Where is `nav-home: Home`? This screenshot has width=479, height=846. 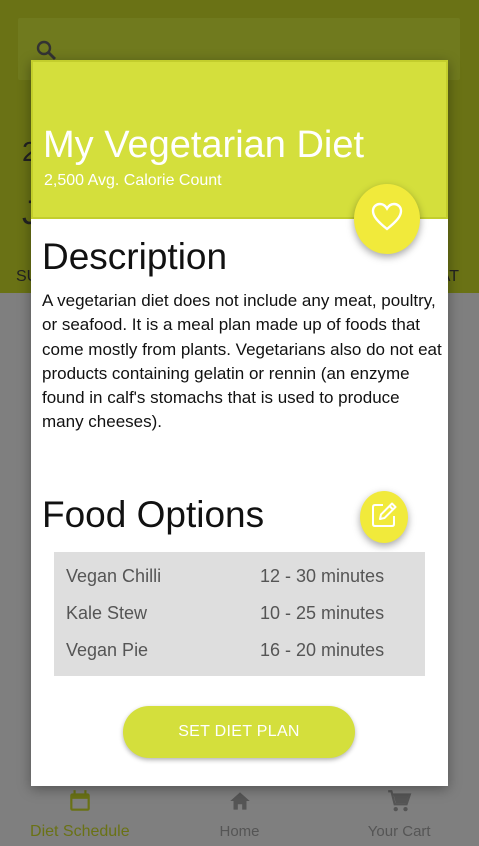
nav-home: Home is located at coordinates (240, 811).